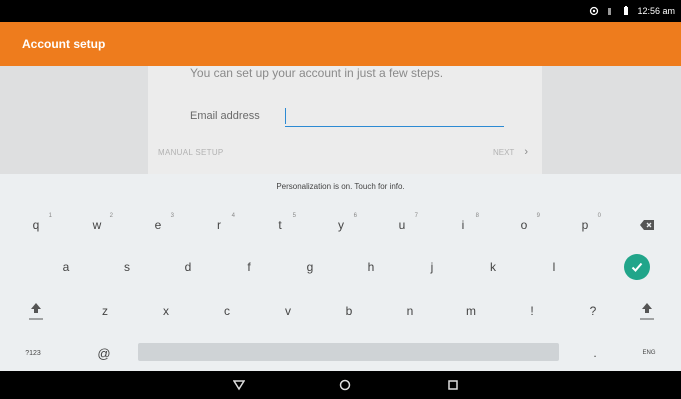 The width and height of the screenshot is (681, 399). I want to click on back-icon, so click(239, 385).